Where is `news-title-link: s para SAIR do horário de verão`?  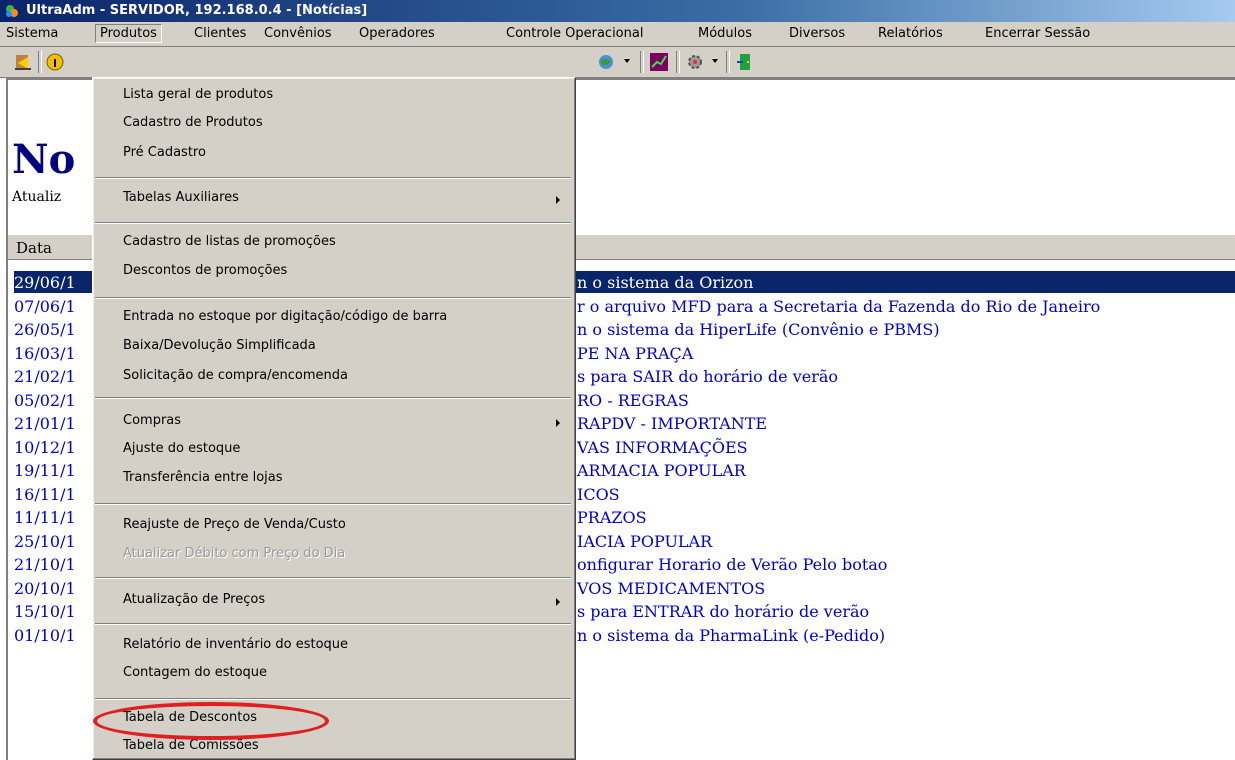 news-title-link: s para SAIR do horário de verão is located at coordinates (707, 376).